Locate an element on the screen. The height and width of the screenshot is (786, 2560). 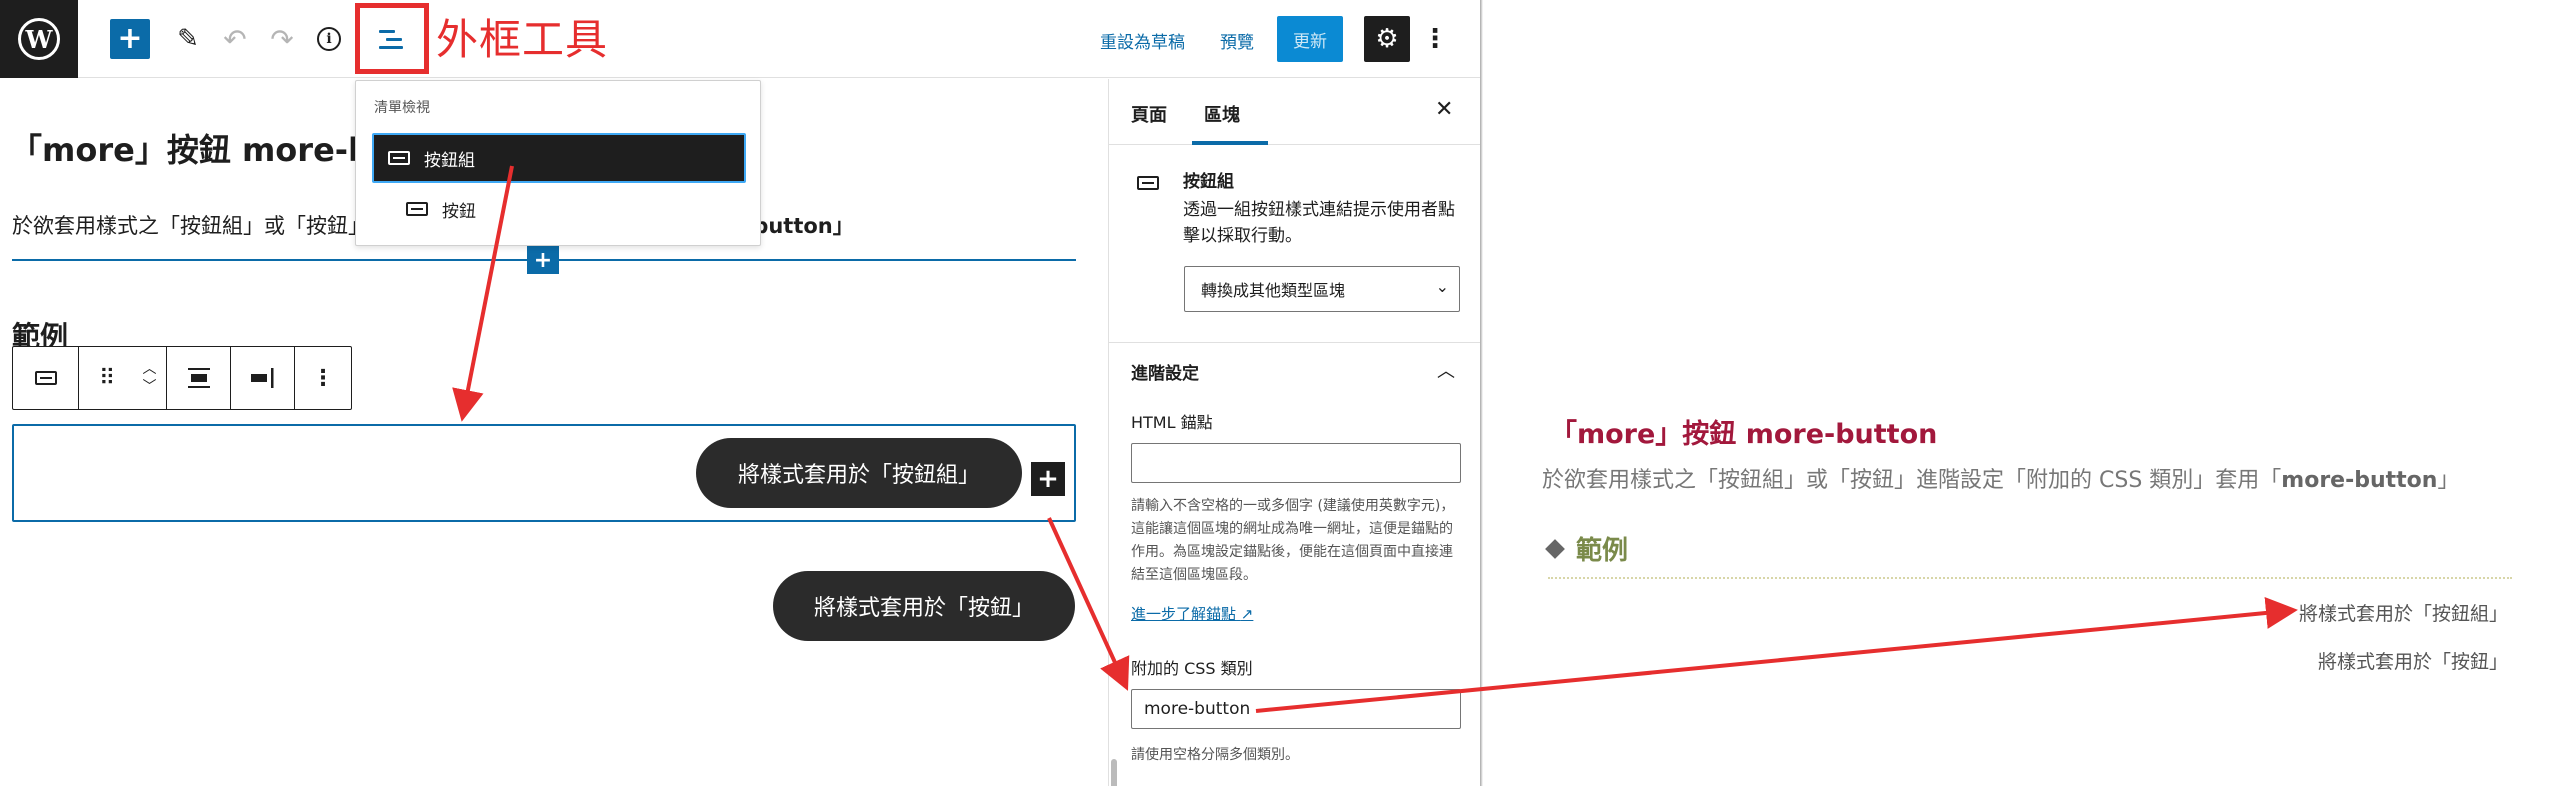
tools-button: ✎ is located at coordinates (188, 39).